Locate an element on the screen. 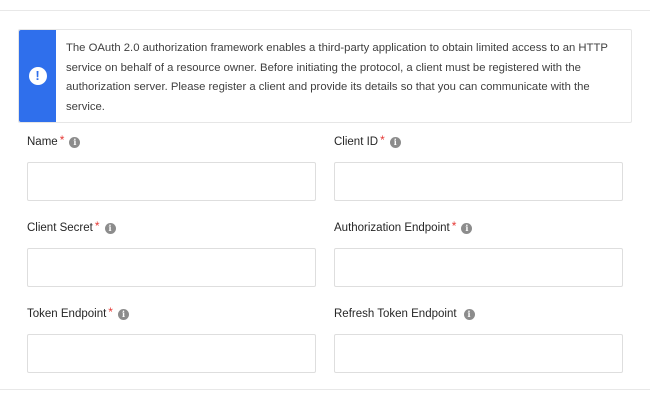 This screenshot has height=400, width=650. notice-stripe: ! is located at coordinates (37, 76).